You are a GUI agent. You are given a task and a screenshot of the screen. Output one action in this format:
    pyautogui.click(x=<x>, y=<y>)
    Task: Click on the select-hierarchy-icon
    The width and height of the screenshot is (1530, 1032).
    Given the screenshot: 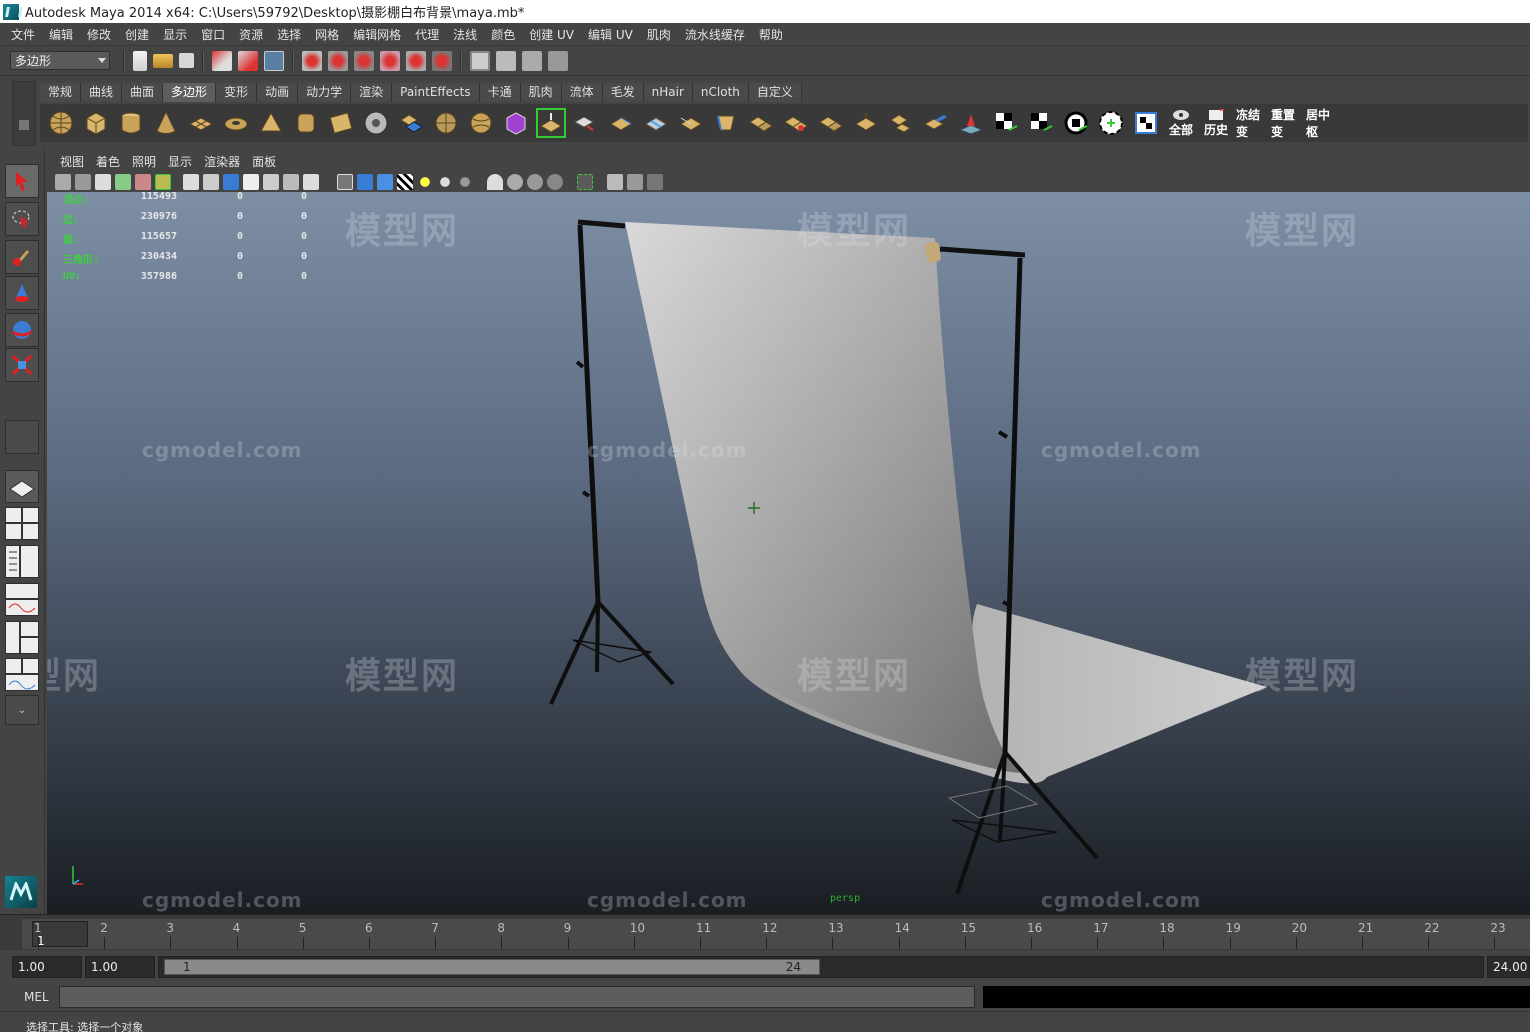 What is the action you would take?
    pyautogui.click(x=222, y=60)
    